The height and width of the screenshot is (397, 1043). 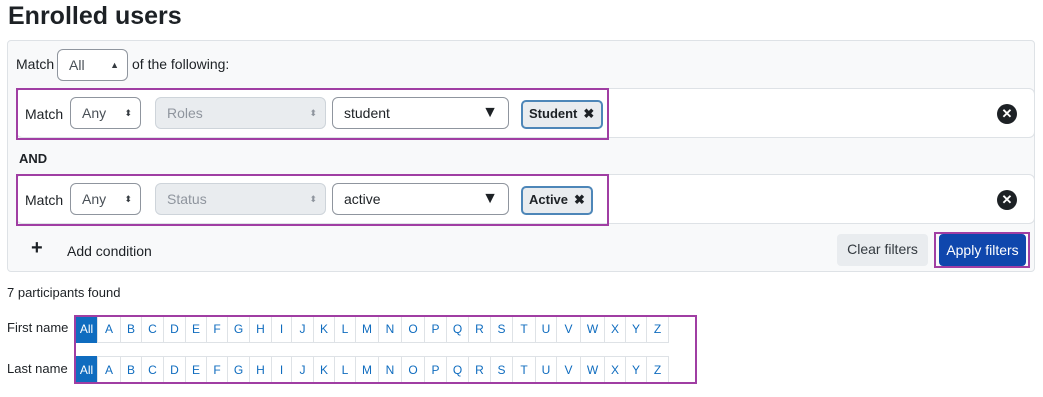 I want to click on participants-count: 7 participants found, so click(x=64, y=292).